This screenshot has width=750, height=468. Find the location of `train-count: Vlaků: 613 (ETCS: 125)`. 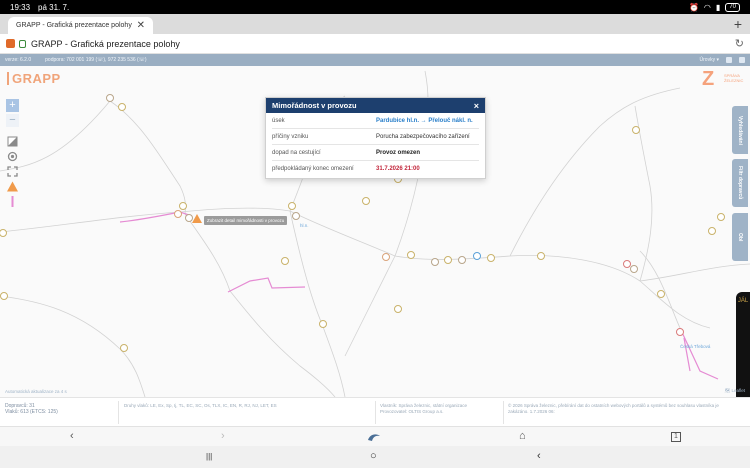

train-count: Vlaků: 613 (ETCS: 125) is located at coordinates (31, 412).